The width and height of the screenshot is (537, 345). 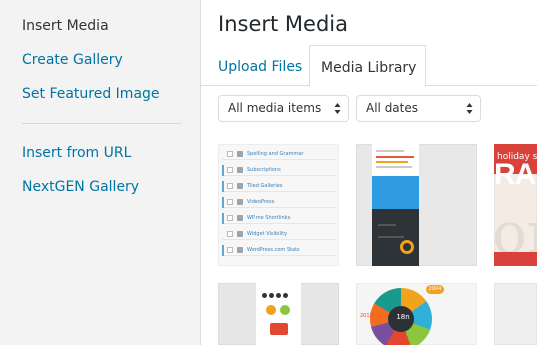 What do you see at coordinates (435, 289) in the screenshot?
I see `year-badge: 2004` at bounding box center [435, 289].